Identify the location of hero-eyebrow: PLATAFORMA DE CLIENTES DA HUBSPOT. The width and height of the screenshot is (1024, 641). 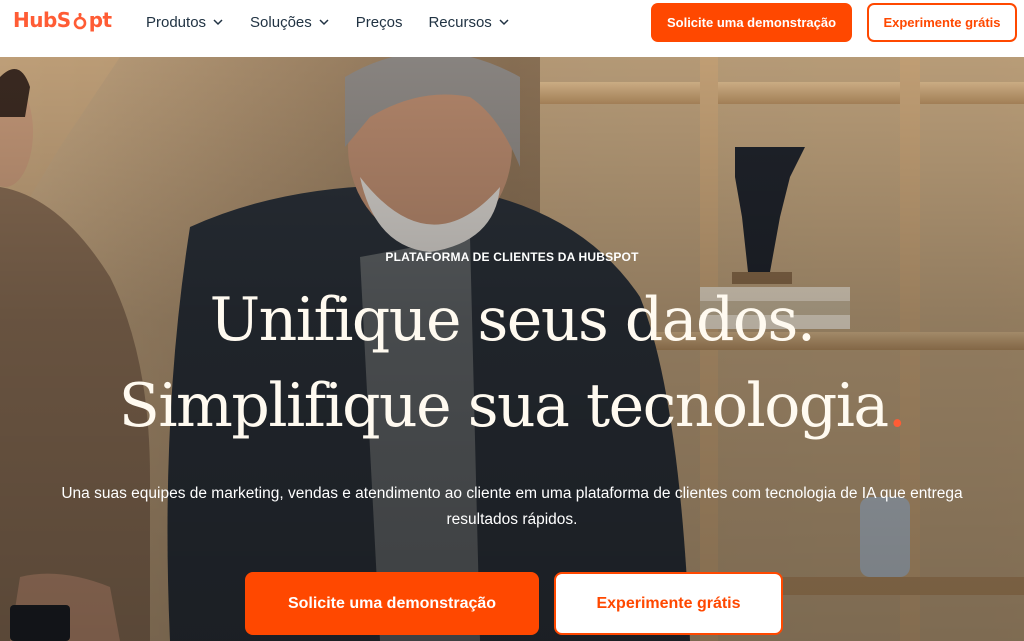
(512, 257).